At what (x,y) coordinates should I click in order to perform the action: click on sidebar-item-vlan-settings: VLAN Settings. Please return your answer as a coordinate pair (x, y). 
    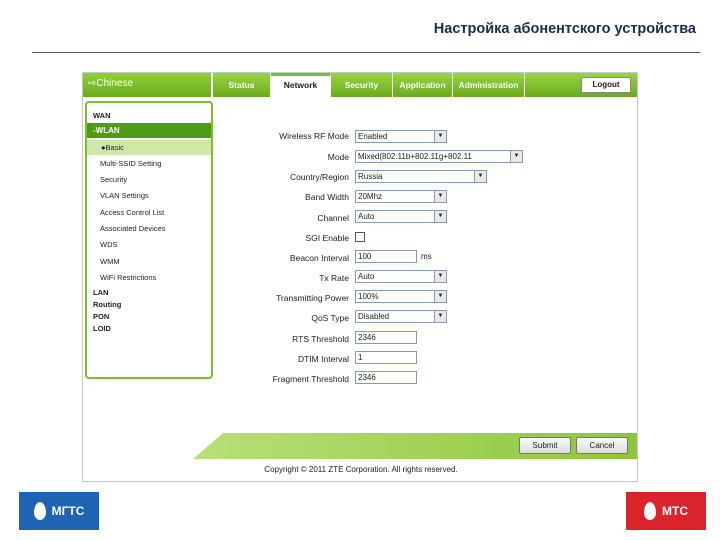
    Looking at the image, I should click on (124, 196).